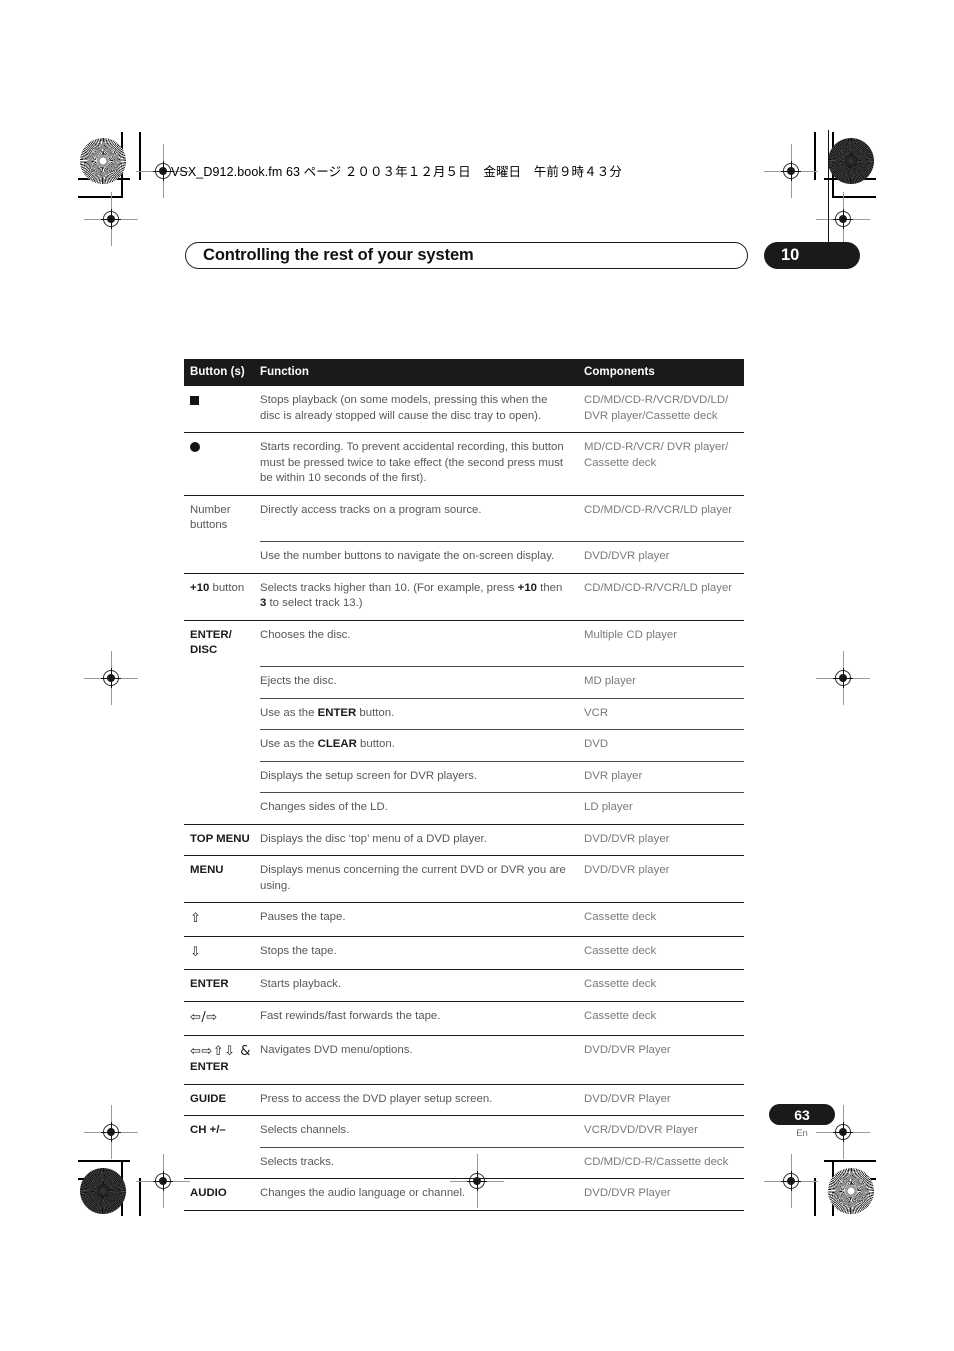  Describe the element at coordinates (422, 713) in the screenshot. I see `cell-function: Use as the ENTER button.` at that location.